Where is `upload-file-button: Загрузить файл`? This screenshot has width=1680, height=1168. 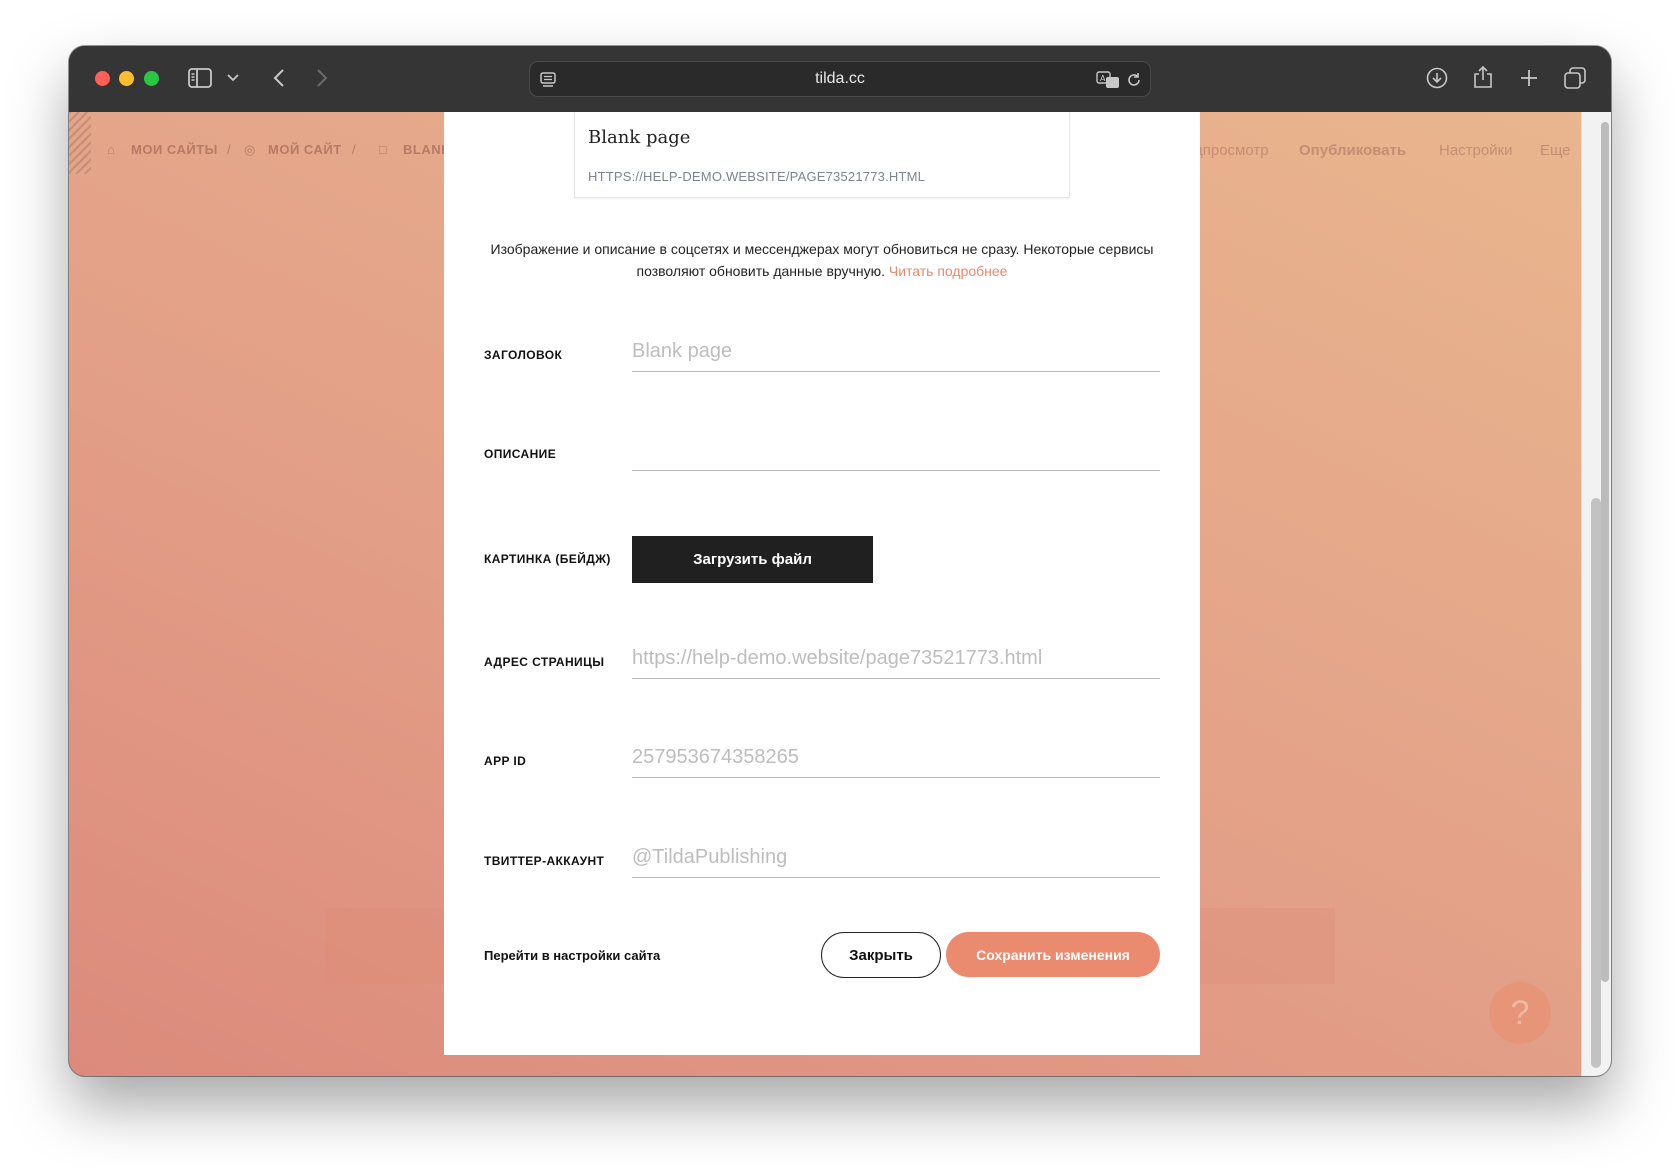
upload-file-button: Загрузить файл is located at coordinates (752, 559).